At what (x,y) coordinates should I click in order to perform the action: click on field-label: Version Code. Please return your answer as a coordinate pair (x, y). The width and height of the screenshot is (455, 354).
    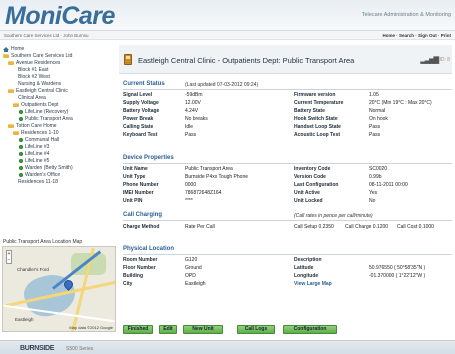
    Looking at the image, I should click on (310, 177).